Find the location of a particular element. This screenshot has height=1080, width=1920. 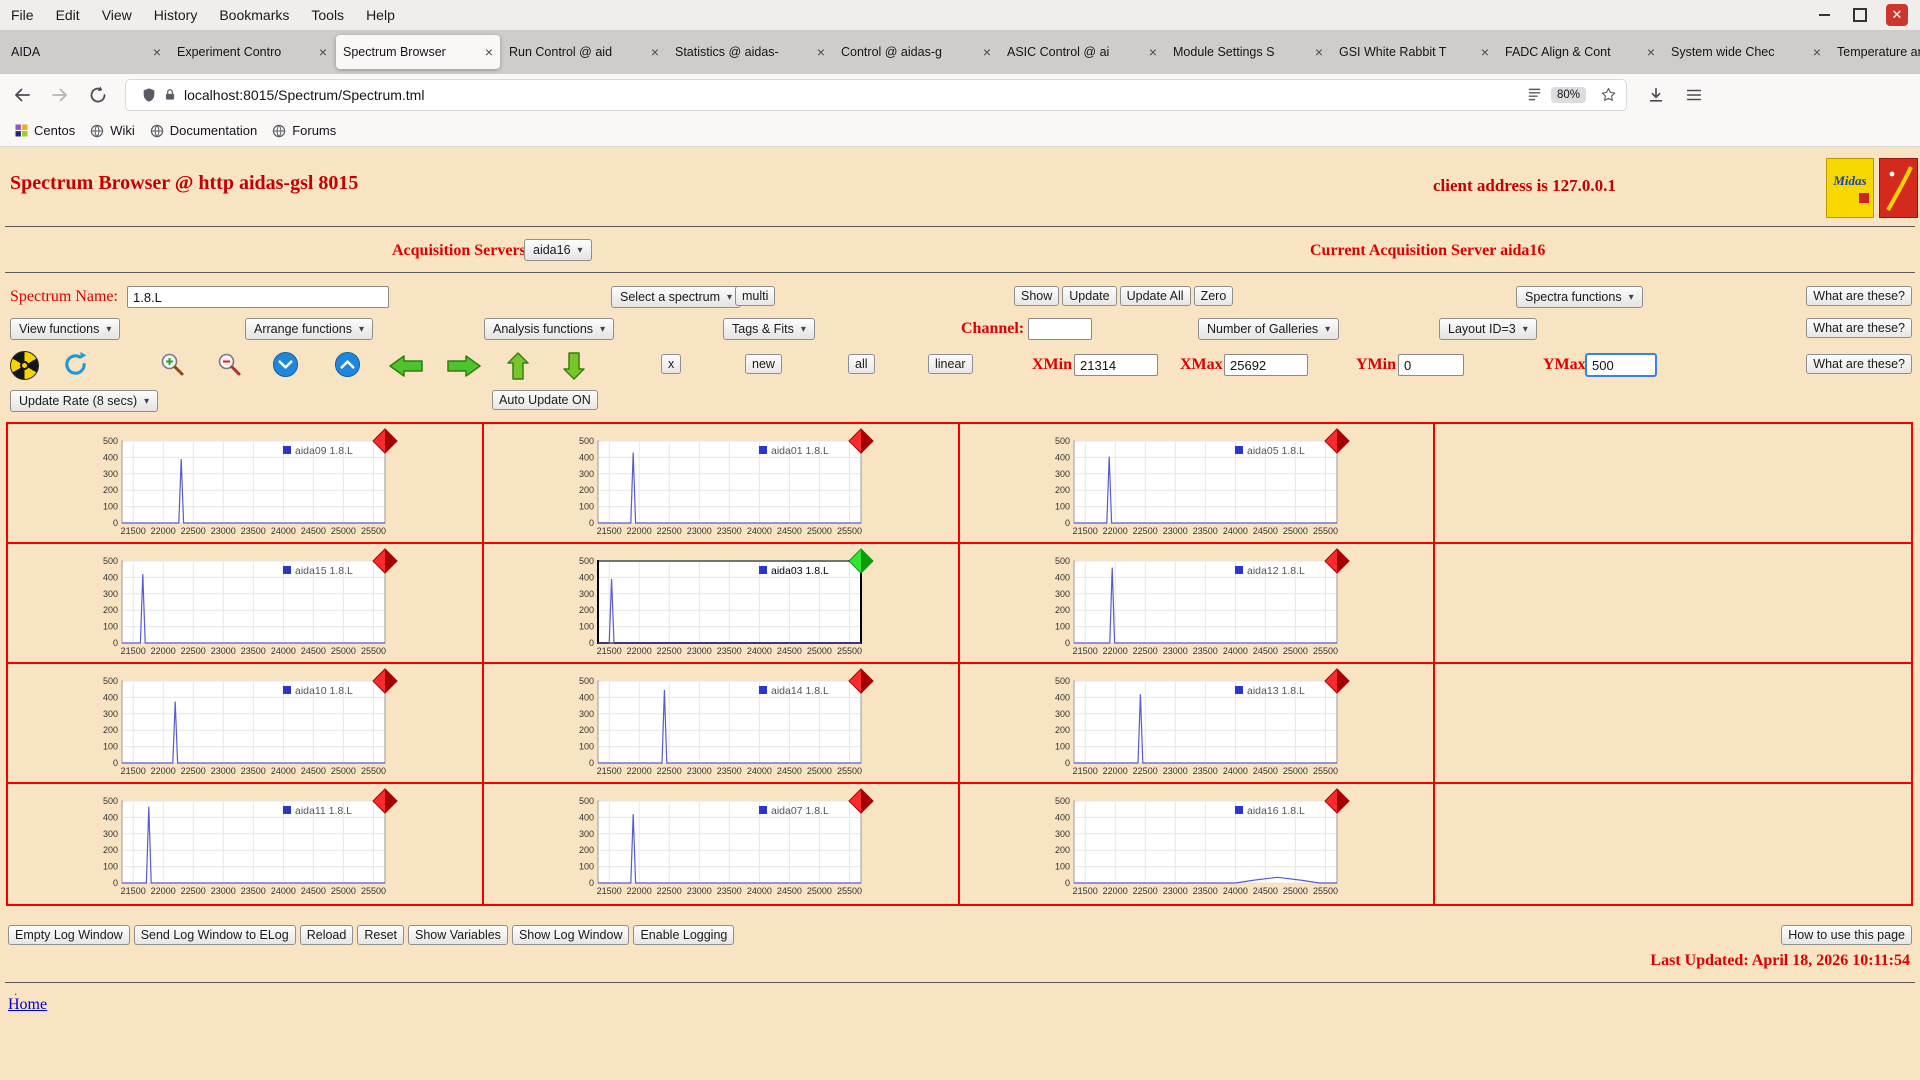

menu-view: View is located at coordinates (117, 15).